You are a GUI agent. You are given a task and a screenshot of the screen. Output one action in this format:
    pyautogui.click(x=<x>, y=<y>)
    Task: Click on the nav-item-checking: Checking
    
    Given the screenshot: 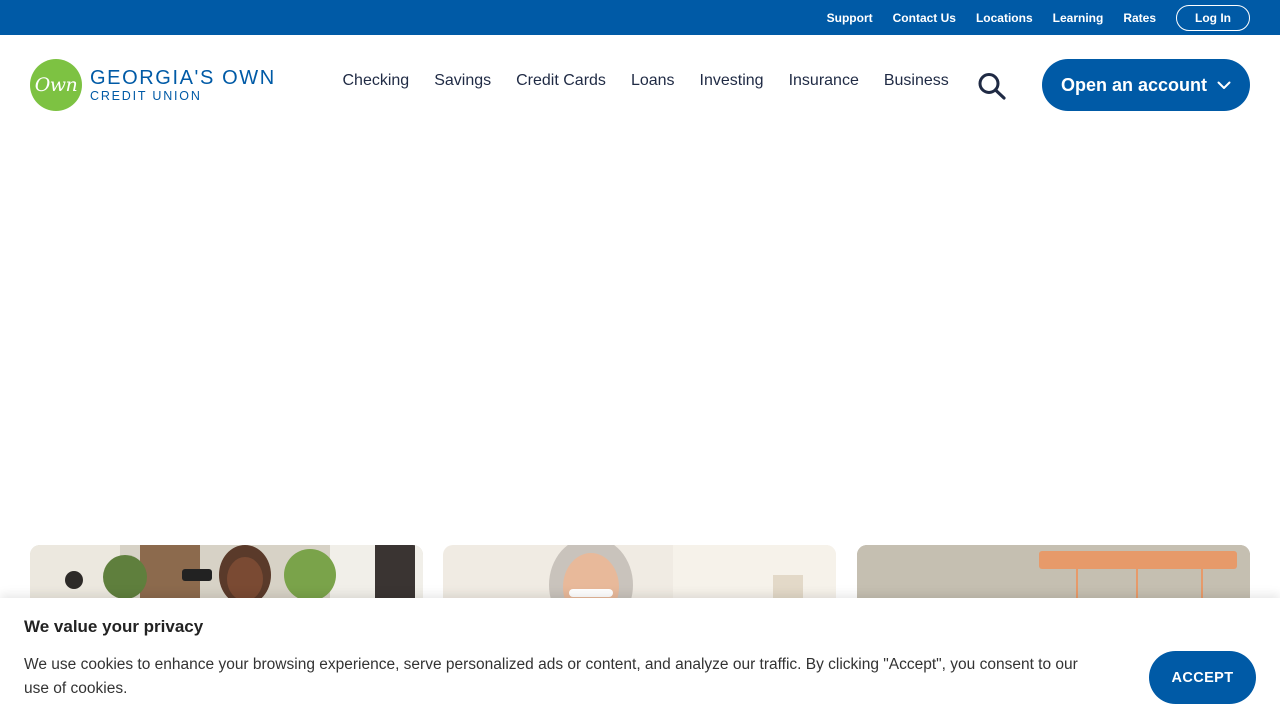 What is the action you would take?
    pyautogui.click(x=376, y=81)
    